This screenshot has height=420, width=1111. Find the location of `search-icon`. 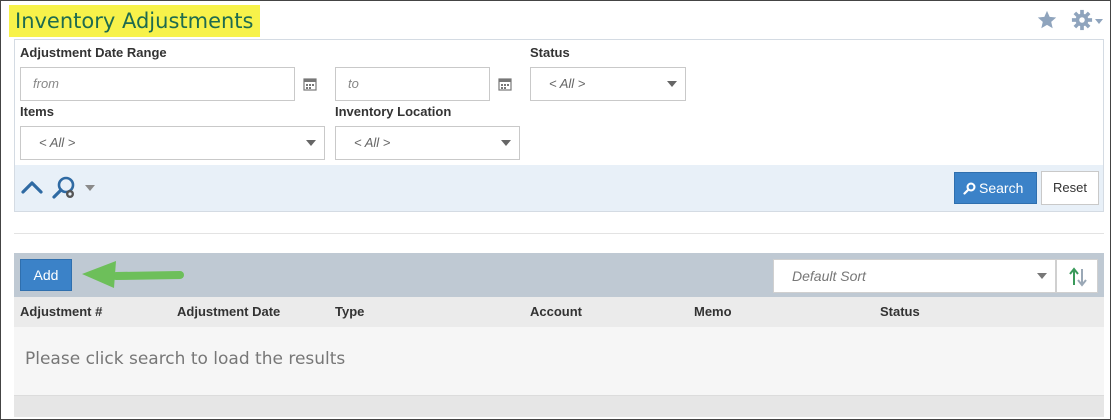

search-icon is located at coordinates (969, 188).